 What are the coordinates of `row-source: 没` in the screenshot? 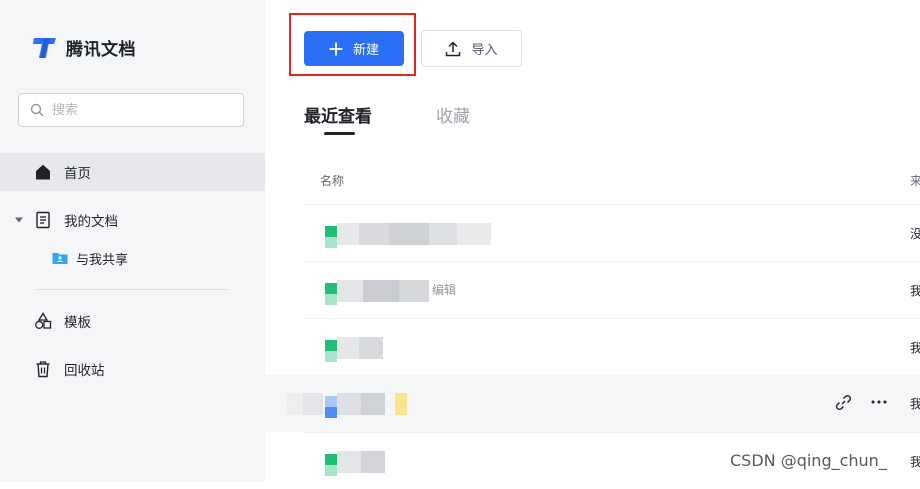 It's located at (915, 234).